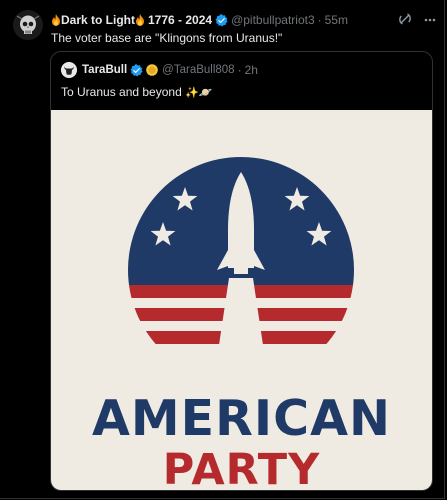 The image size is (447, 500). Describe the element at coordinates (405, 19) in the screenshot. I see `grok-icon` at that location.